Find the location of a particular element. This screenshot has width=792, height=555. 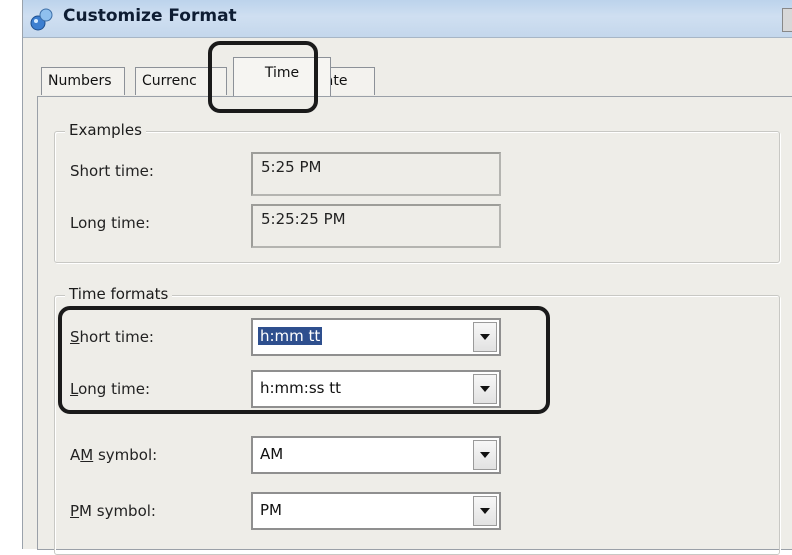

tab-numbers-label: Numbers is located at coordinates (80, 81).